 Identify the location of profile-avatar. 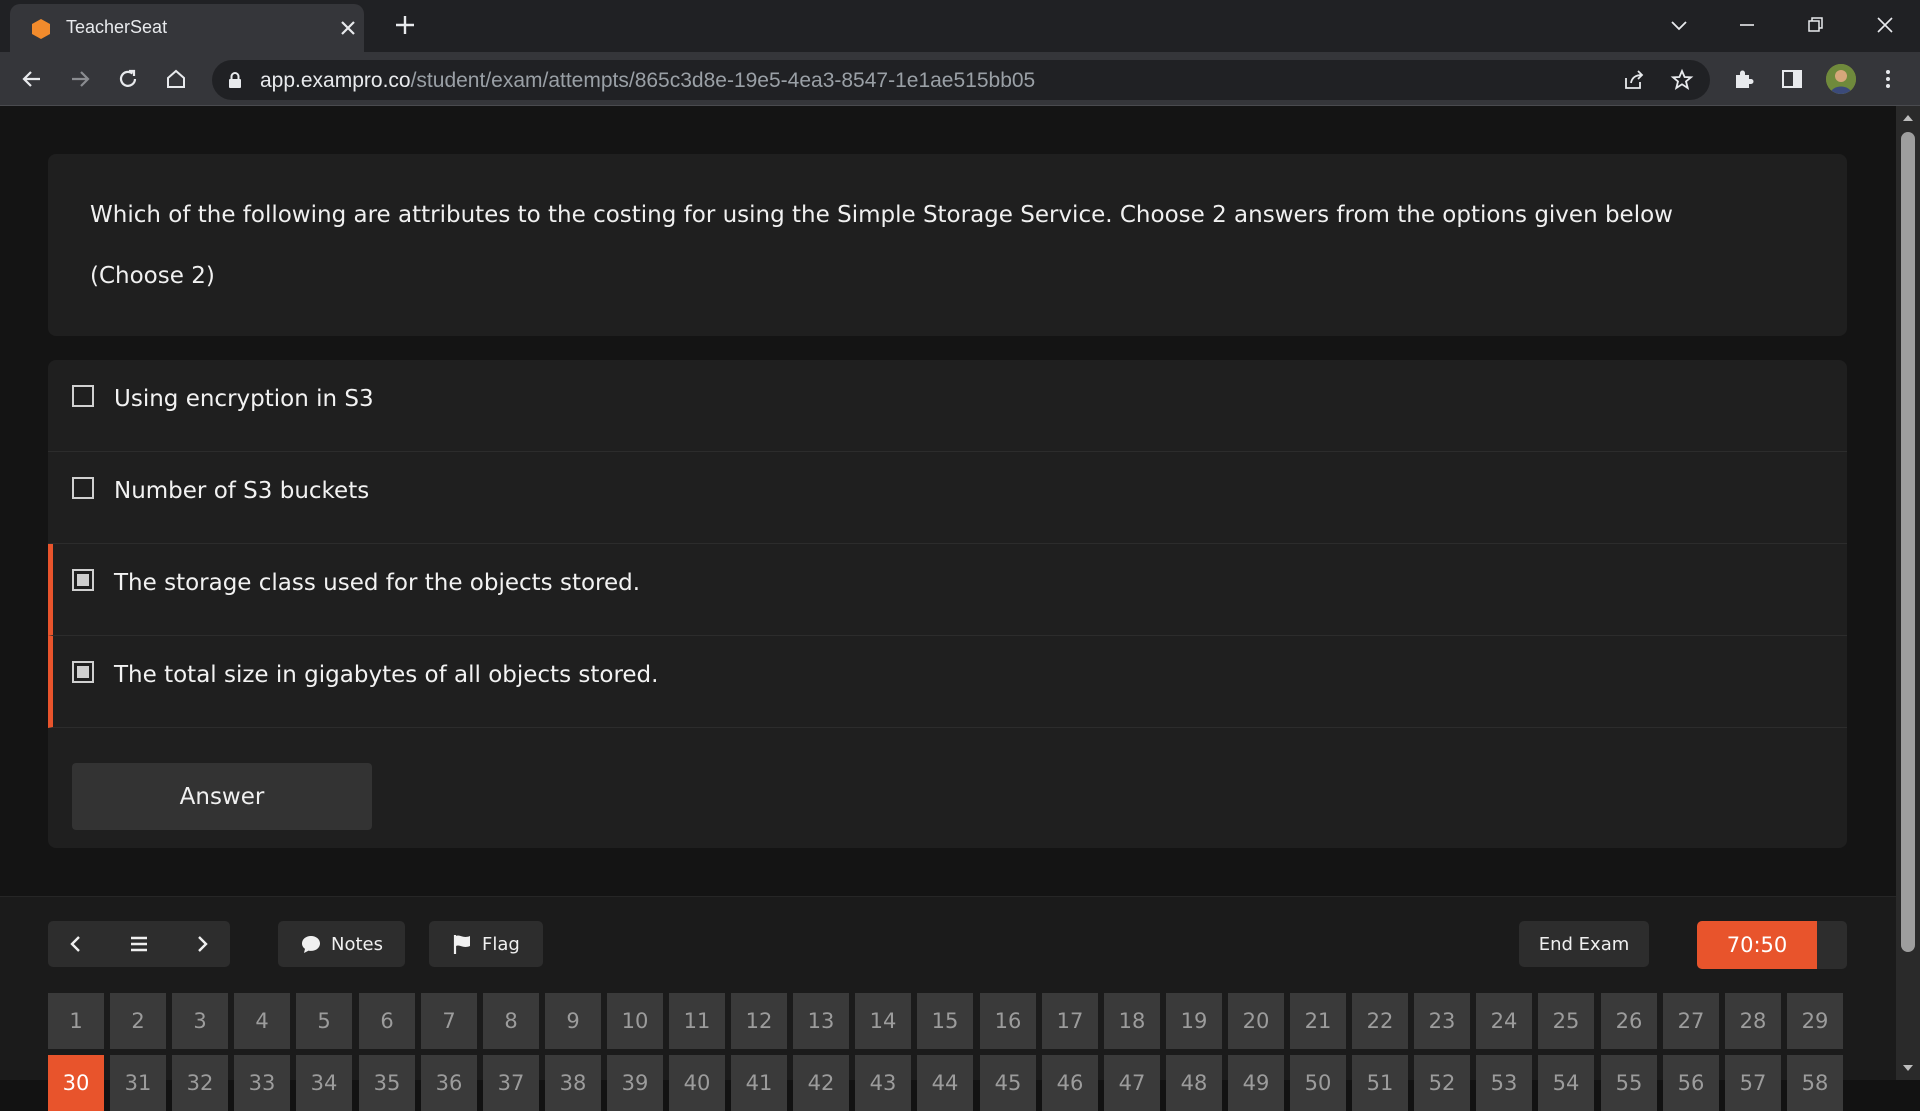
(1841, 79).